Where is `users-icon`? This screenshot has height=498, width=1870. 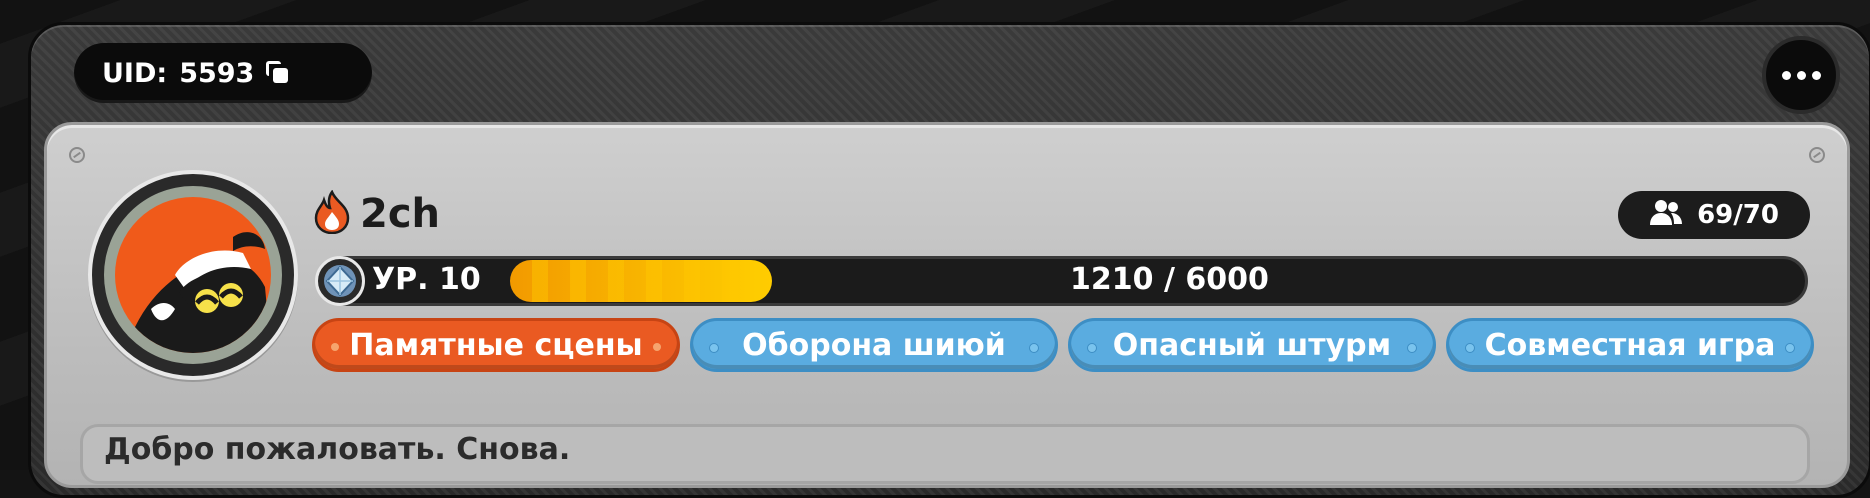
users-icon is located at coordinates (1666, 215).